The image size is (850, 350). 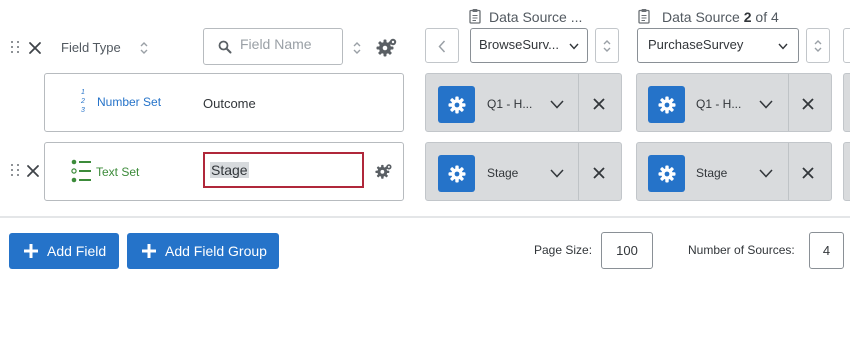 I want to click on field-name-input: Stage, so click(x=283, y=170).